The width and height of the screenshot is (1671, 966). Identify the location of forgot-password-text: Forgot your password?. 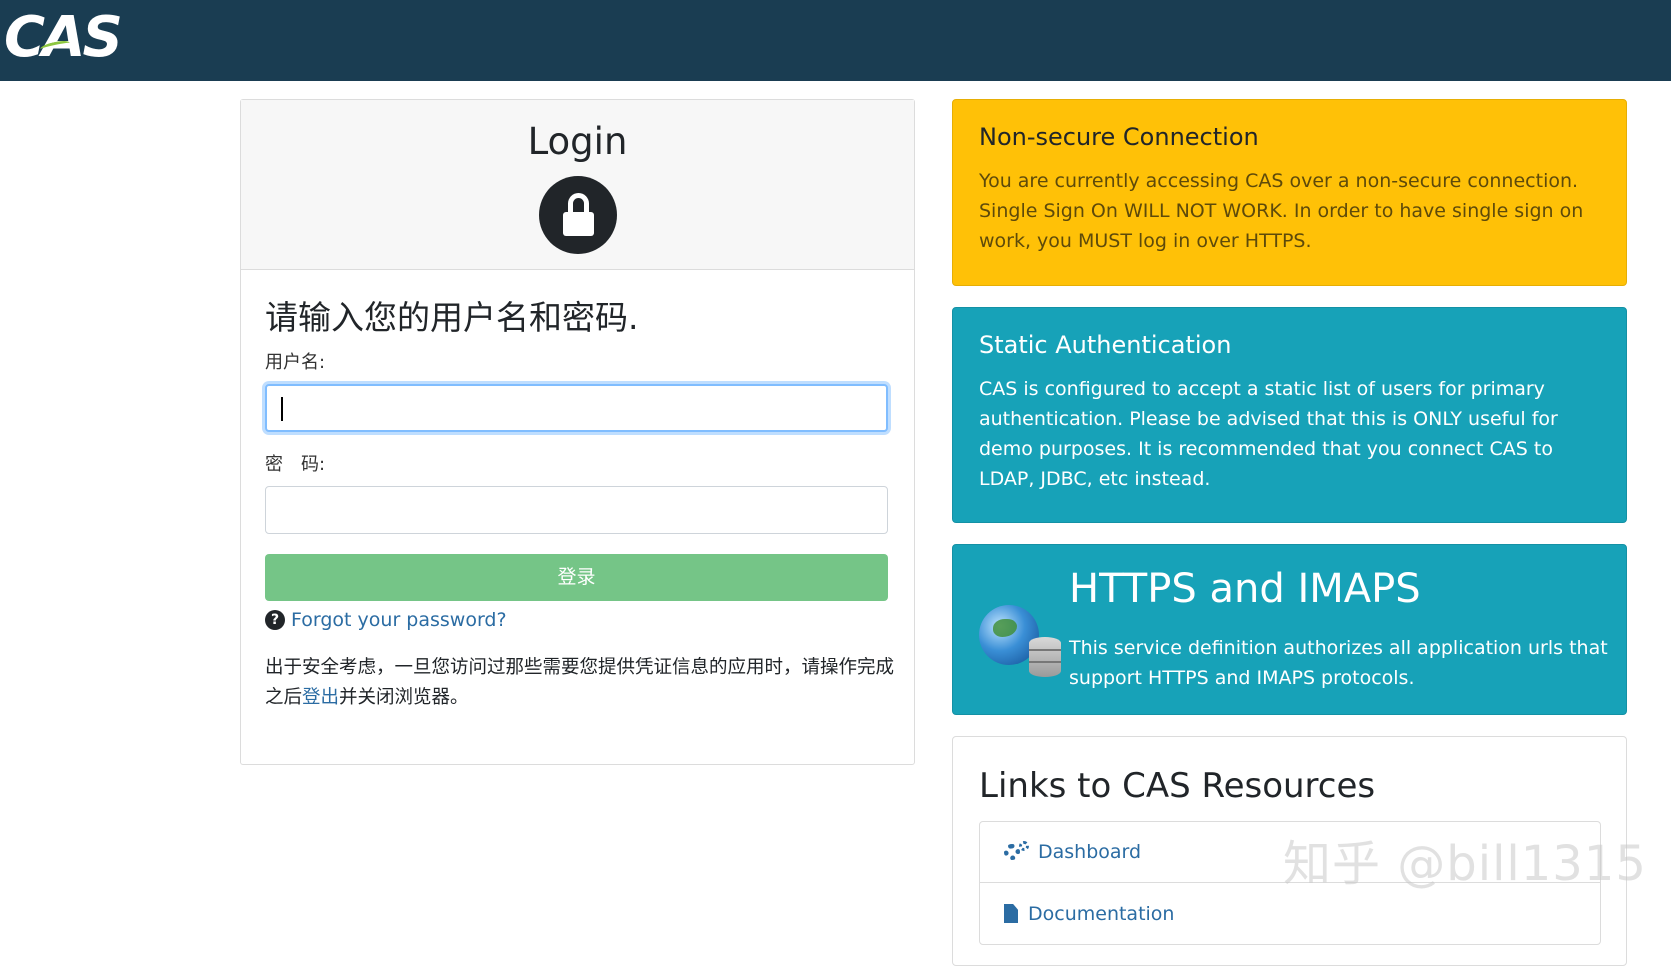
(399, 620).